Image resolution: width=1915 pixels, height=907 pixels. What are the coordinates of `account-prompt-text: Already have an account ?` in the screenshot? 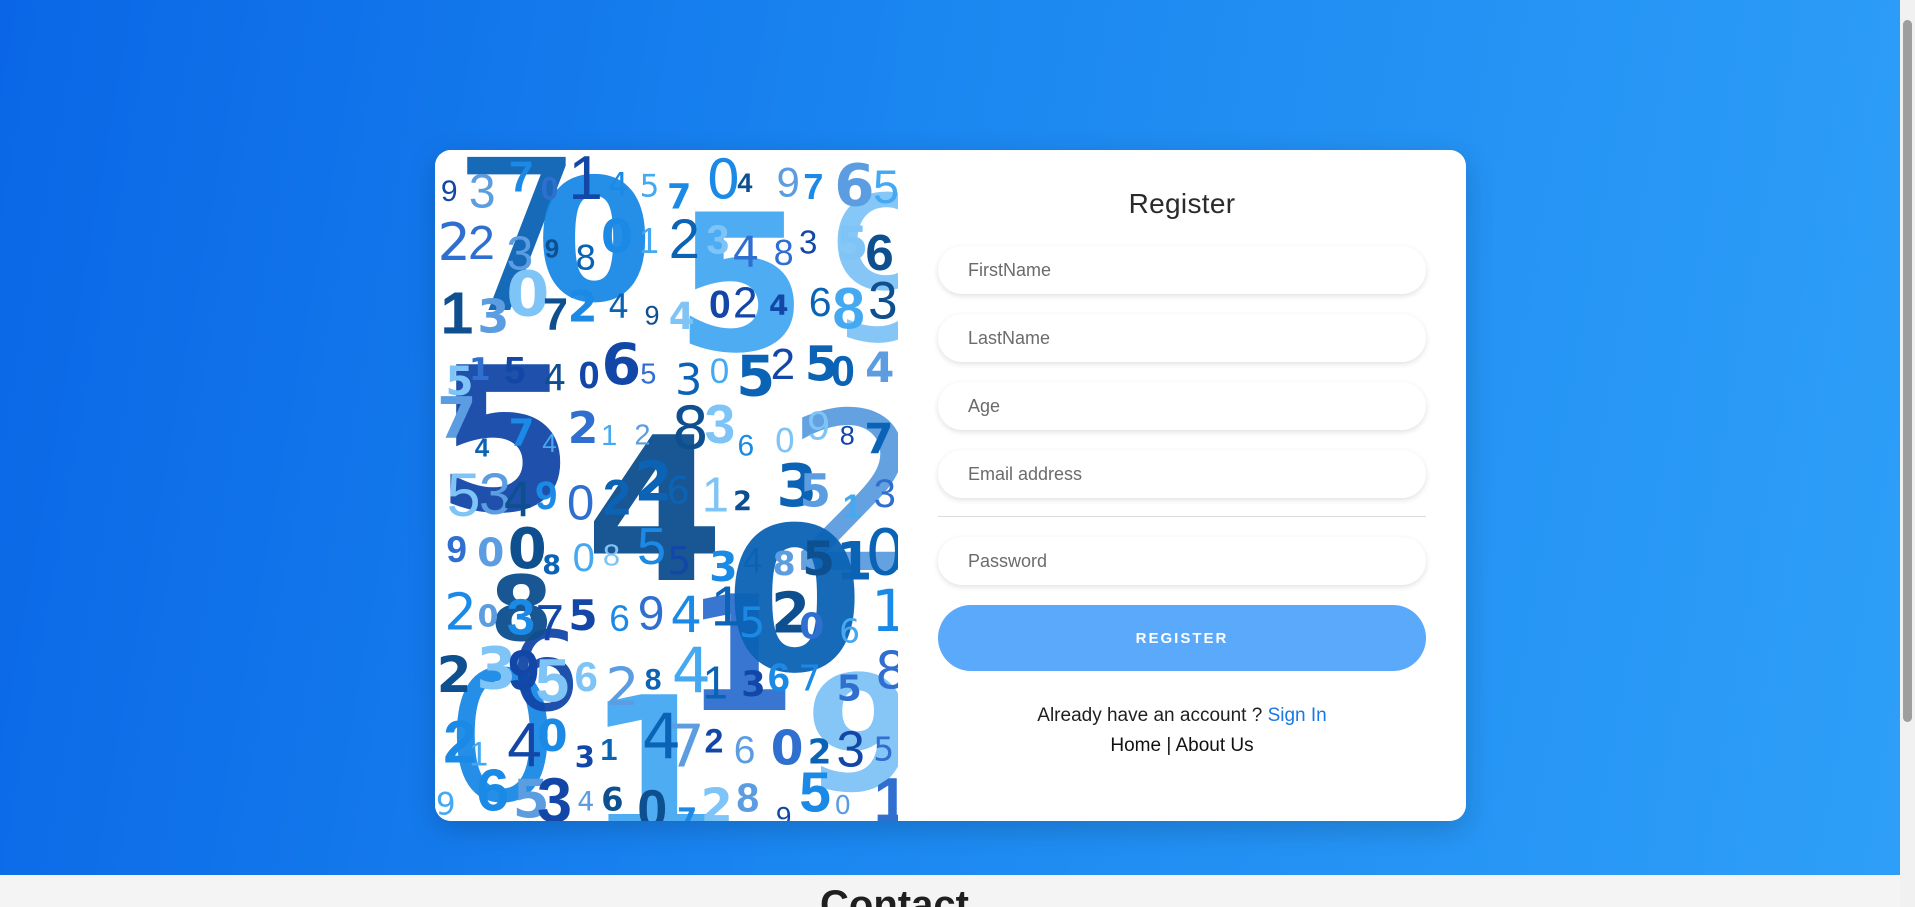 It's located at (1150, 715).